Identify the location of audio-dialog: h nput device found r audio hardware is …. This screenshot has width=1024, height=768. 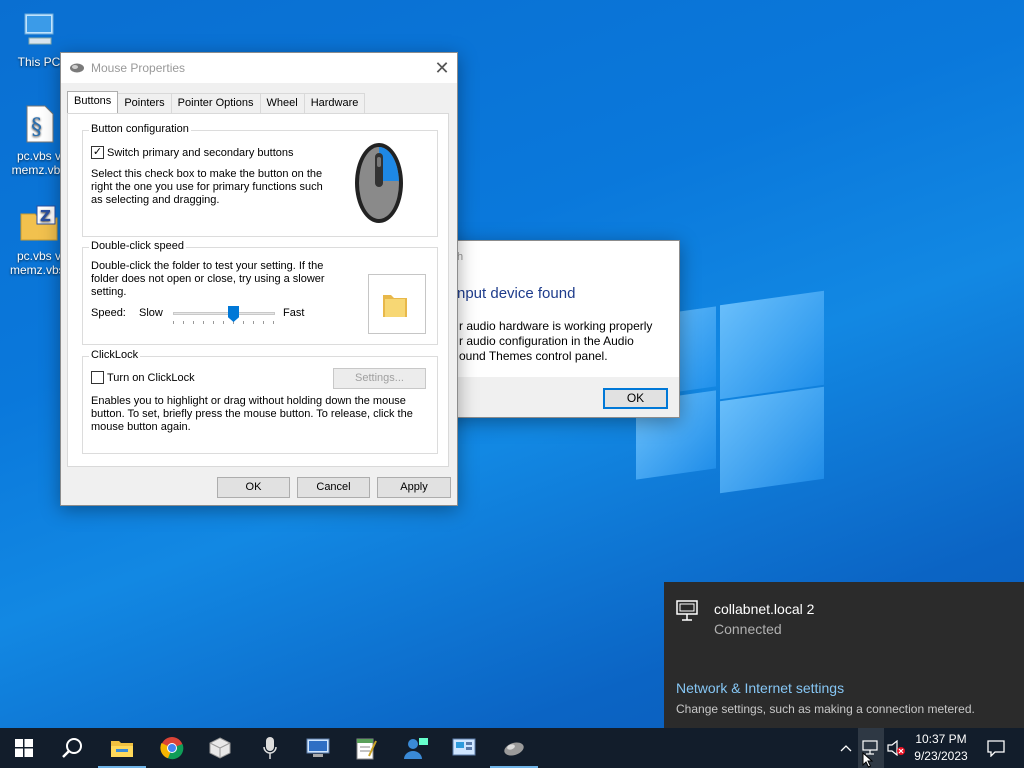
(560, 329).